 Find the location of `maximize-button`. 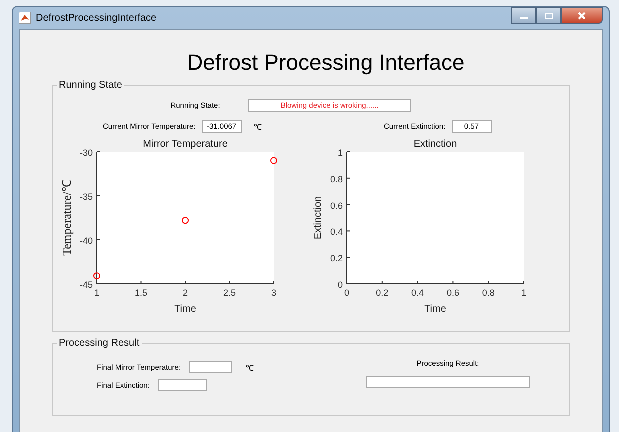

maximize-button is located at coordinates (548, 15).